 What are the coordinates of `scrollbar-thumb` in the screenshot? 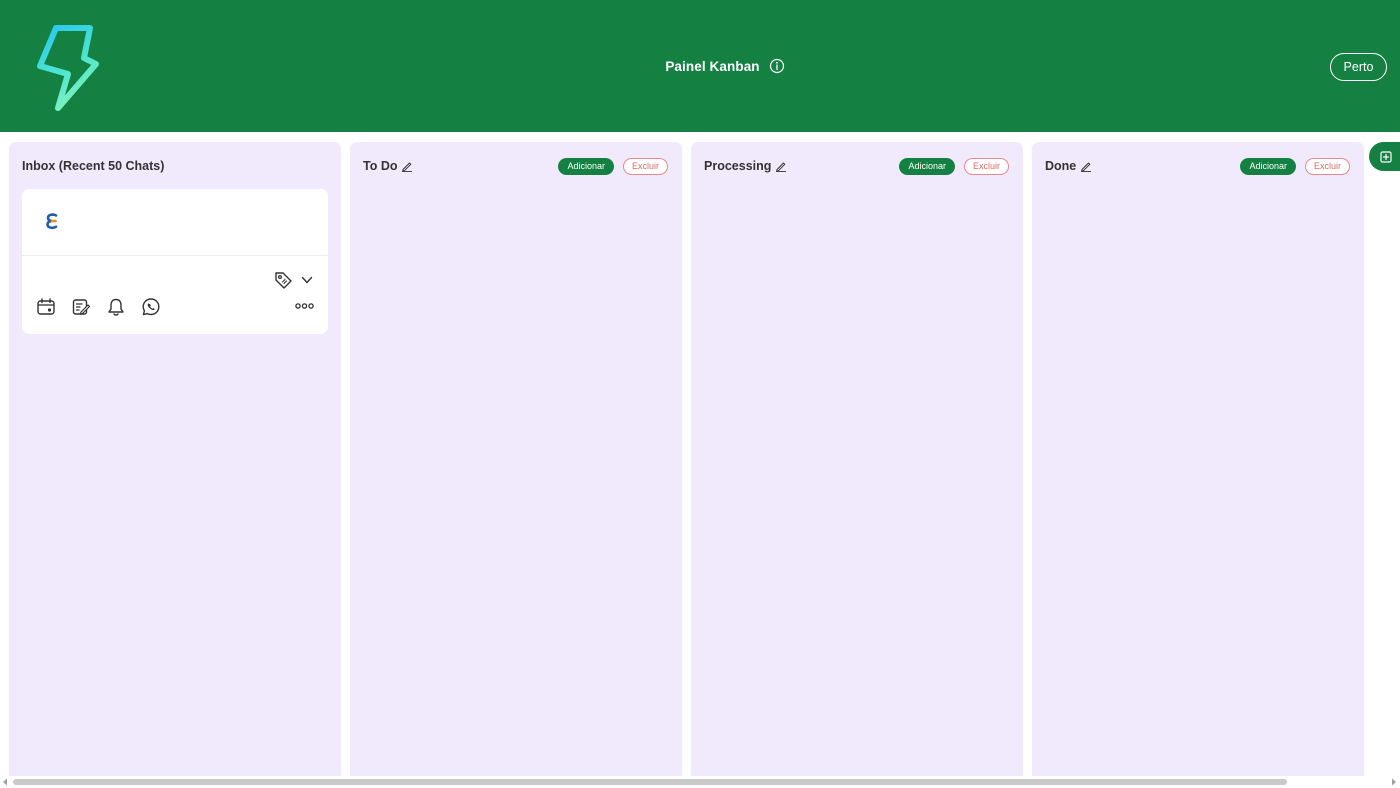 It's located at (650, 782).